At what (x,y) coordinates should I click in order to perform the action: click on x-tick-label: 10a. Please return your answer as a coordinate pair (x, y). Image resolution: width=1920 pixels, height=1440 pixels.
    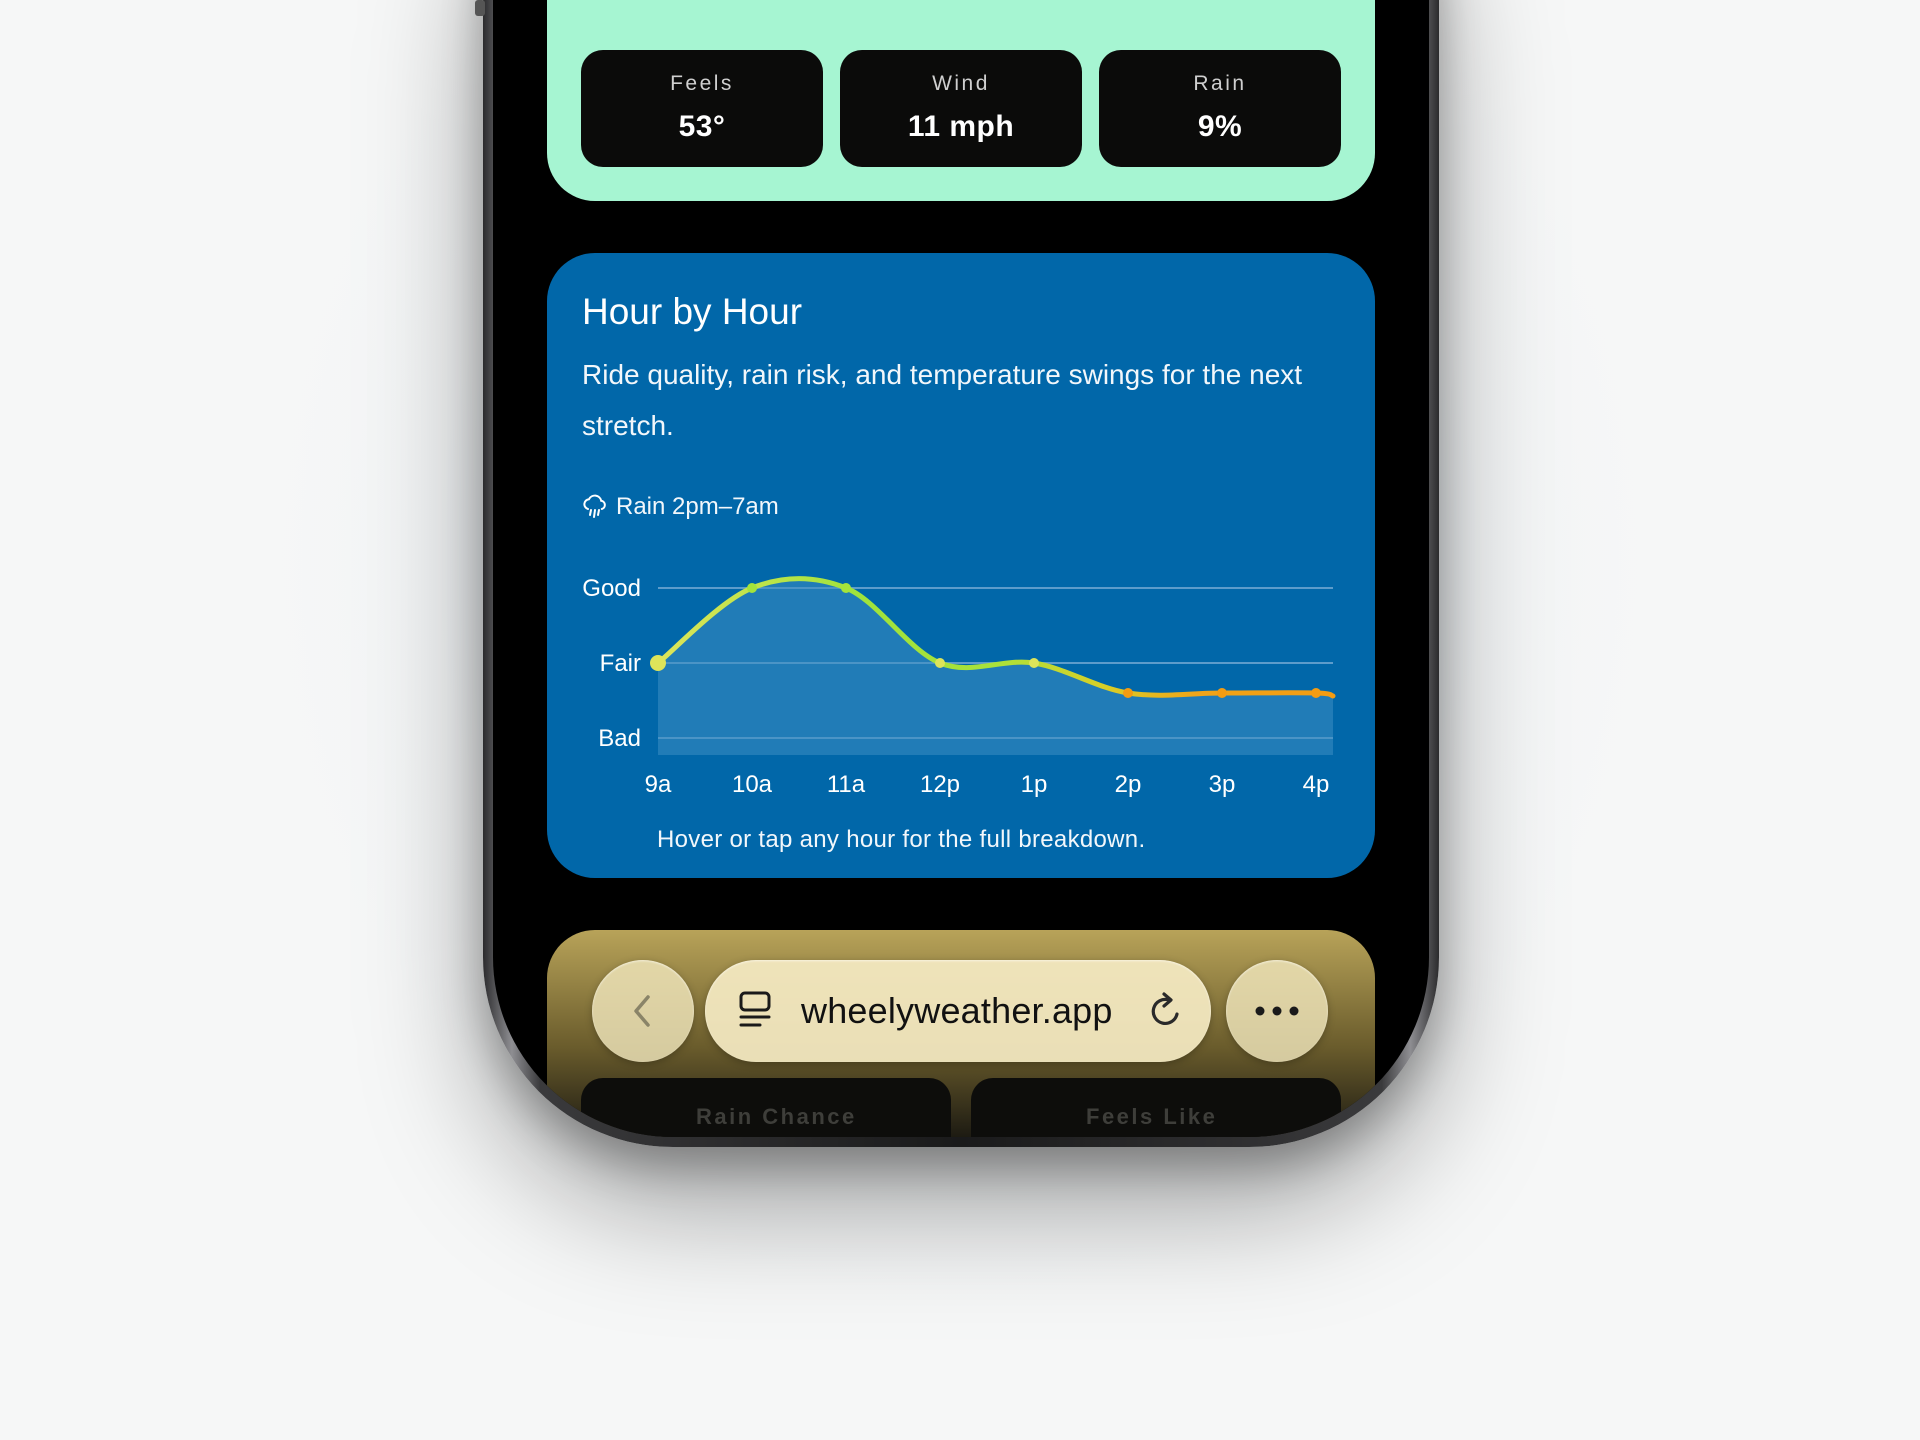
    Looking at the image, I should click on (752, 784).